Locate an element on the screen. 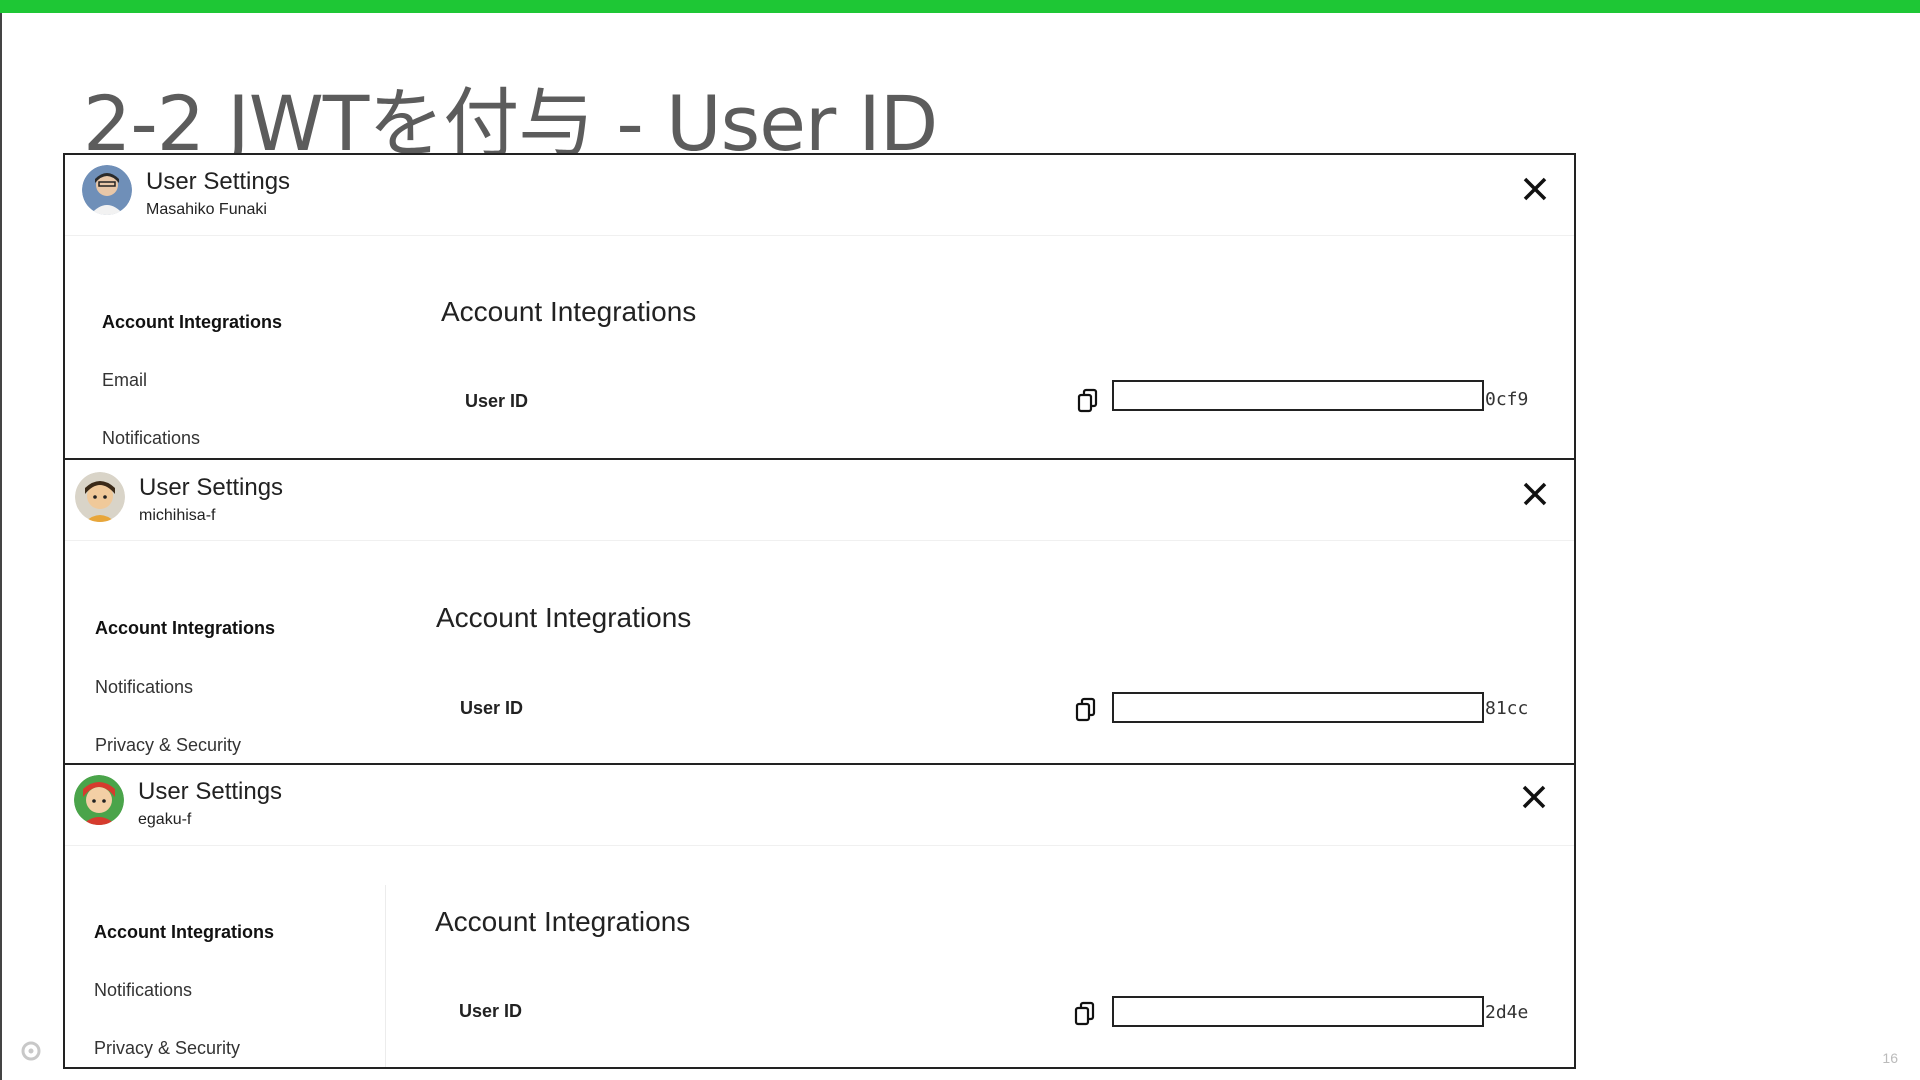  footer-logo-icon is located at coordinates (31, 1051).